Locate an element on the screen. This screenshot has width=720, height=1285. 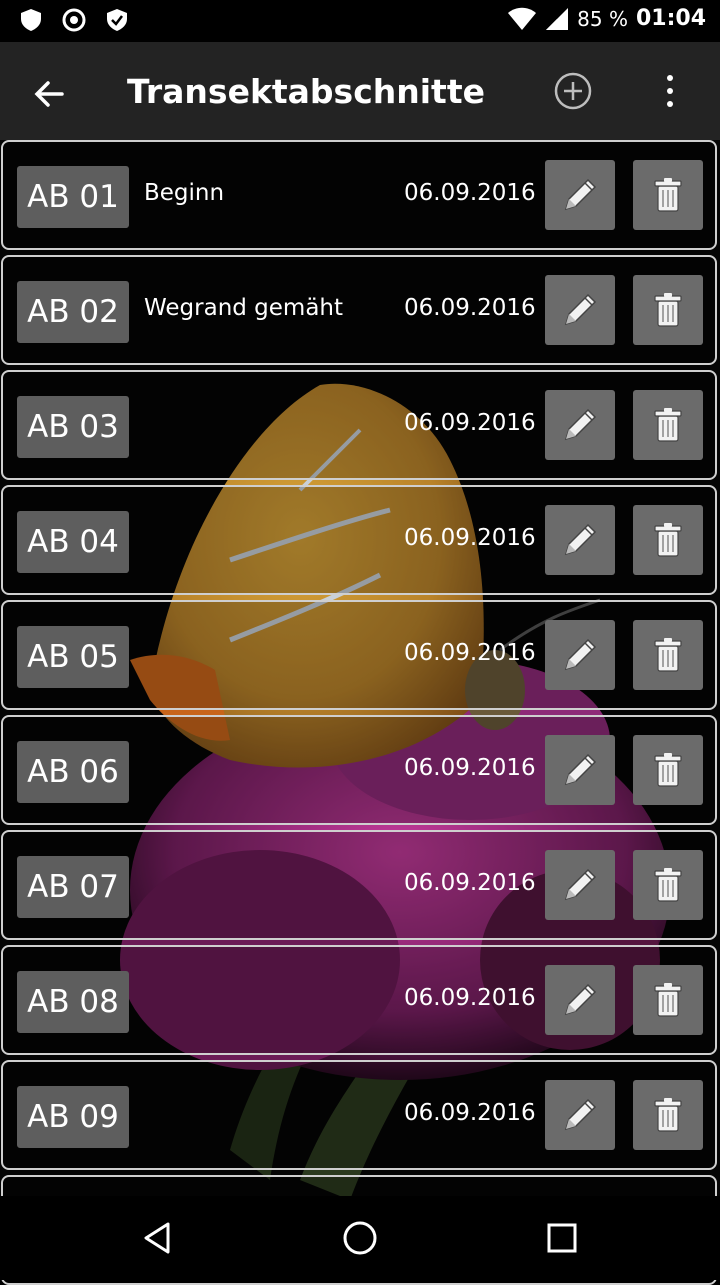
home-circle-icon is located at coordinates (360, 1238).